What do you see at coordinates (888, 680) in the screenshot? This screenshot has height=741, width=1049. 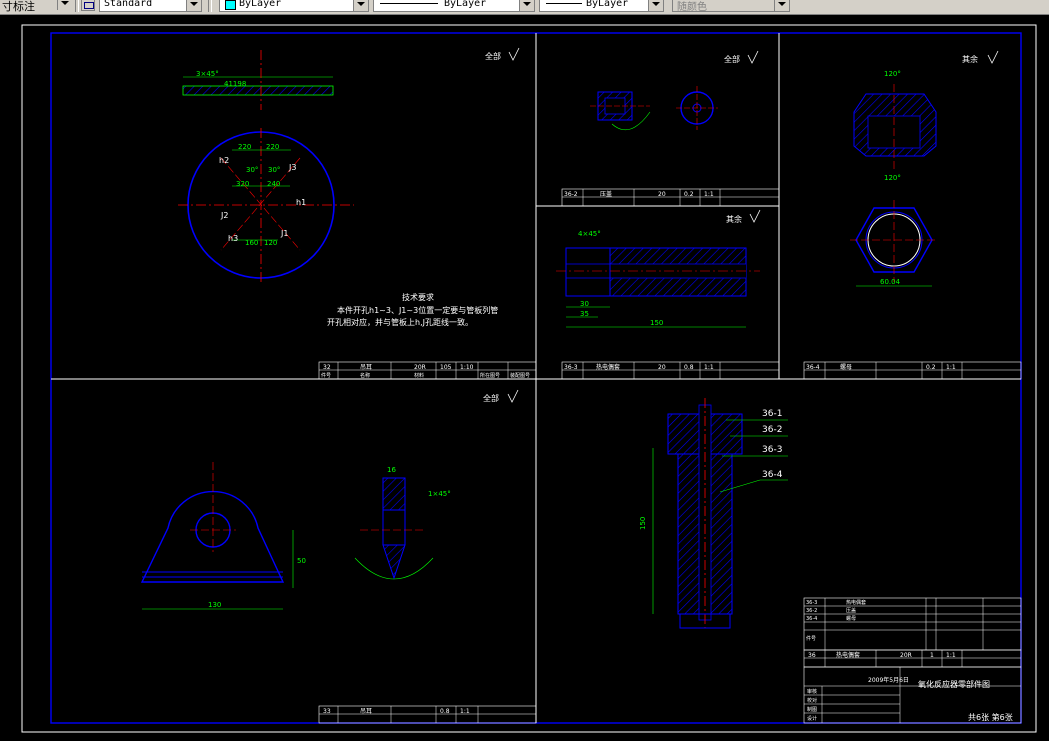 I see `date: 2009年5月6日` at bounding box center [888, 680].